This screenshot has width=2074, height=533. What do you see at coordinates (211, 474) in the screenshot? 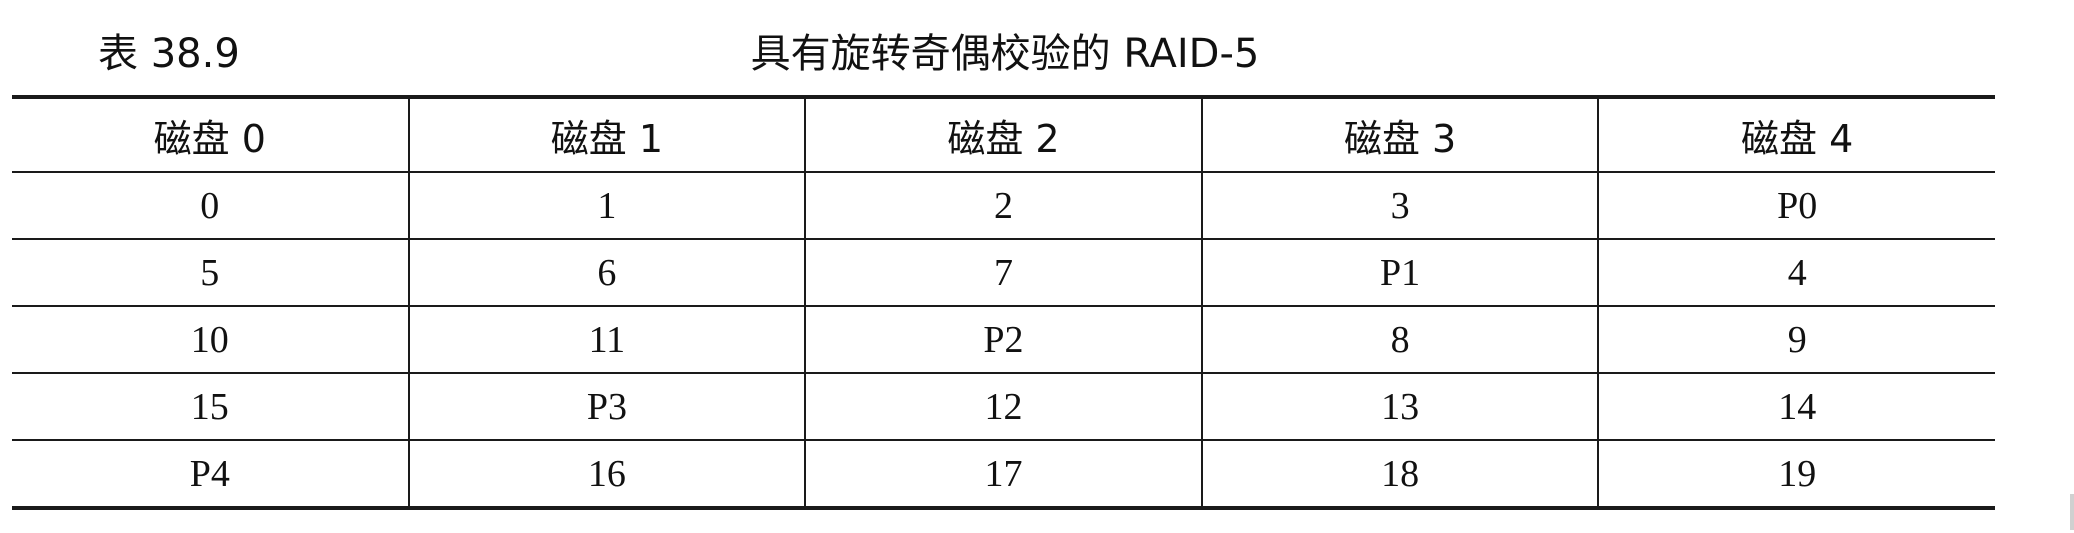
I see `parity-cell: P4` at bounding box center [211, 474].